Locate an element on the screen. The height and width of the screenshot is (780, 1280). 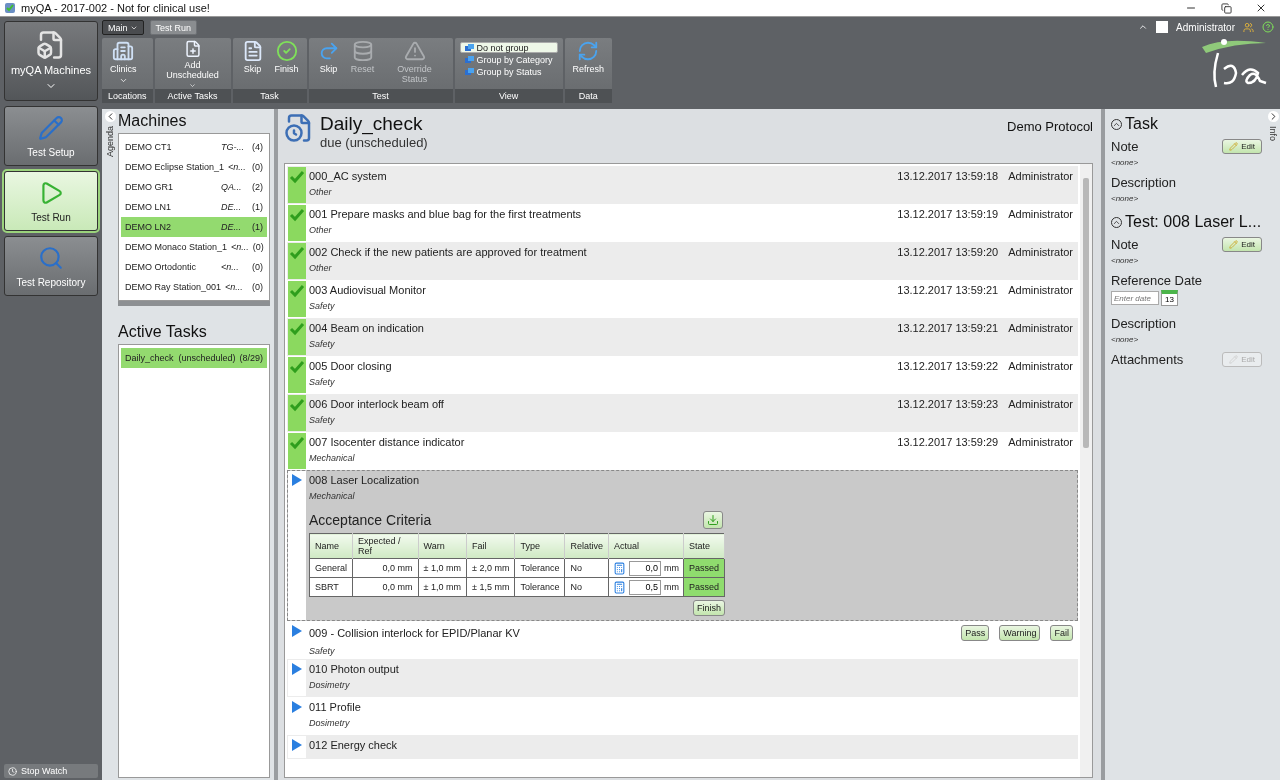
panel-title: Active Tasks is located at coordinates (163, 332).